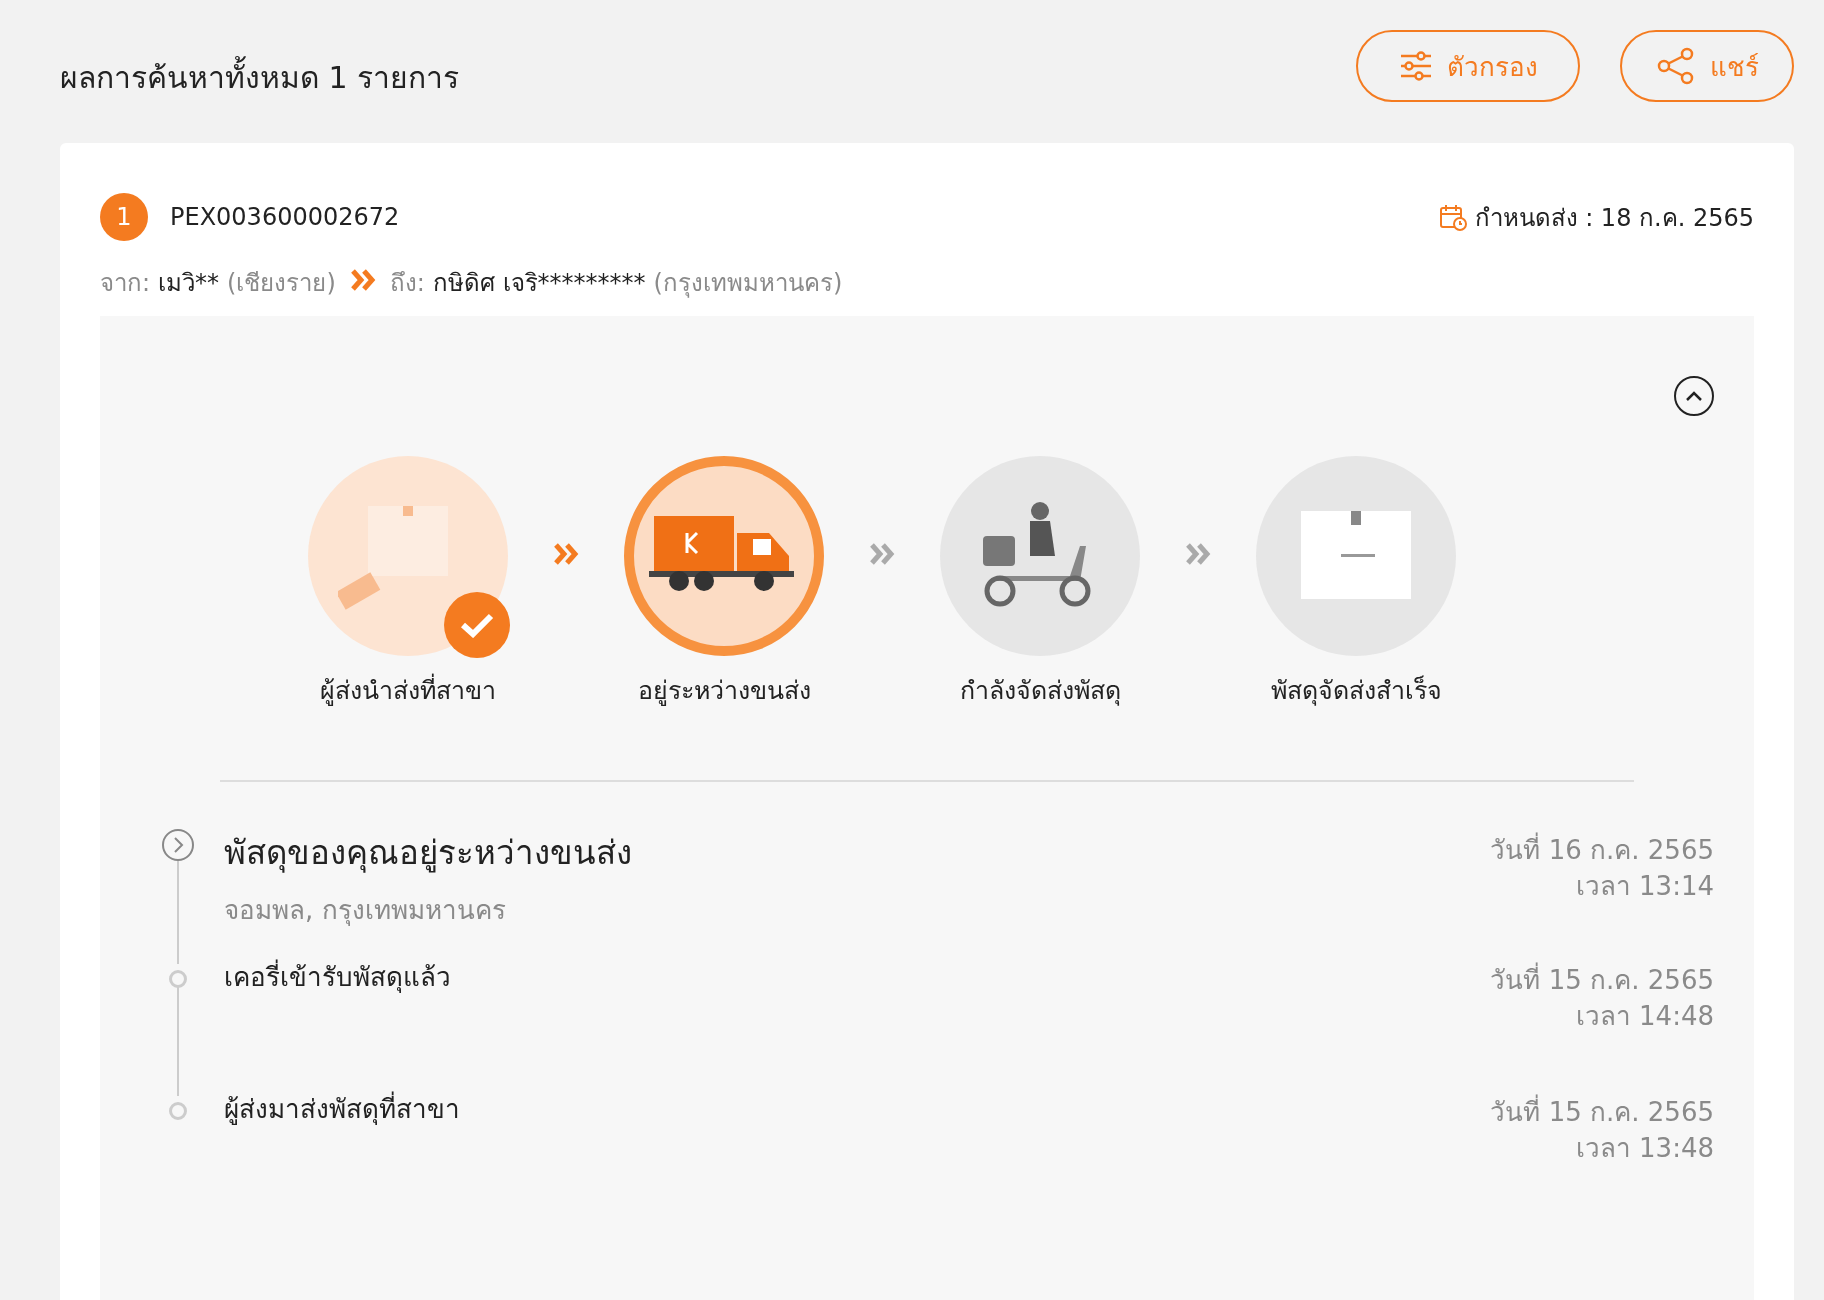  What do you see at coordinates (1644, 886) in the screenshot?
I see `event-time: เวลา 13:14` at bounding box center [1644, 886].